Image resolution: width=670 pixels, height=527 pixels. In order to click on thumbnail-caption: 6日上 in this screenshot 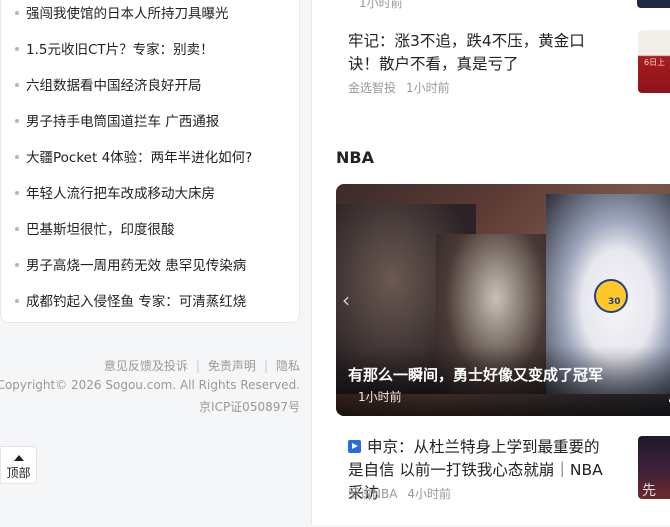, I will do `click(655, 62)`.